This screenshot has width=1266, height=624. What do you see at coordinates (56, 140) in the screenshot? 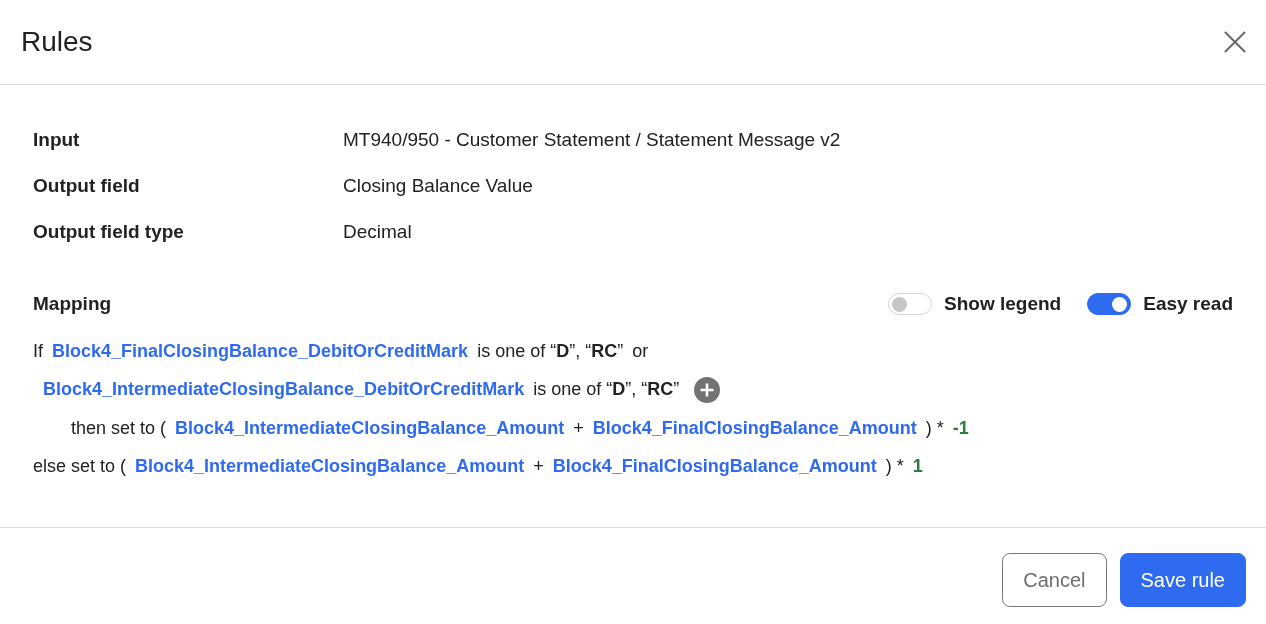
I see `detail-label: Input` at bounding box center [56, 140].